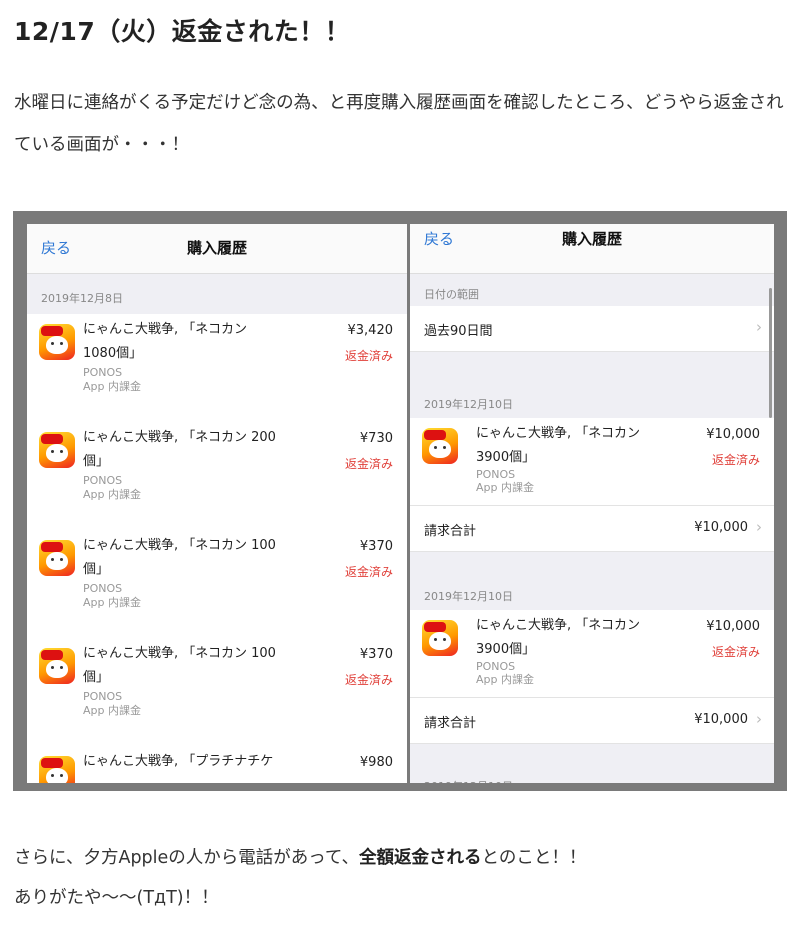  Describe the element at coordinates (217, 294) in the screenshot. I see `date-header: 2019年12月8日` at that location.